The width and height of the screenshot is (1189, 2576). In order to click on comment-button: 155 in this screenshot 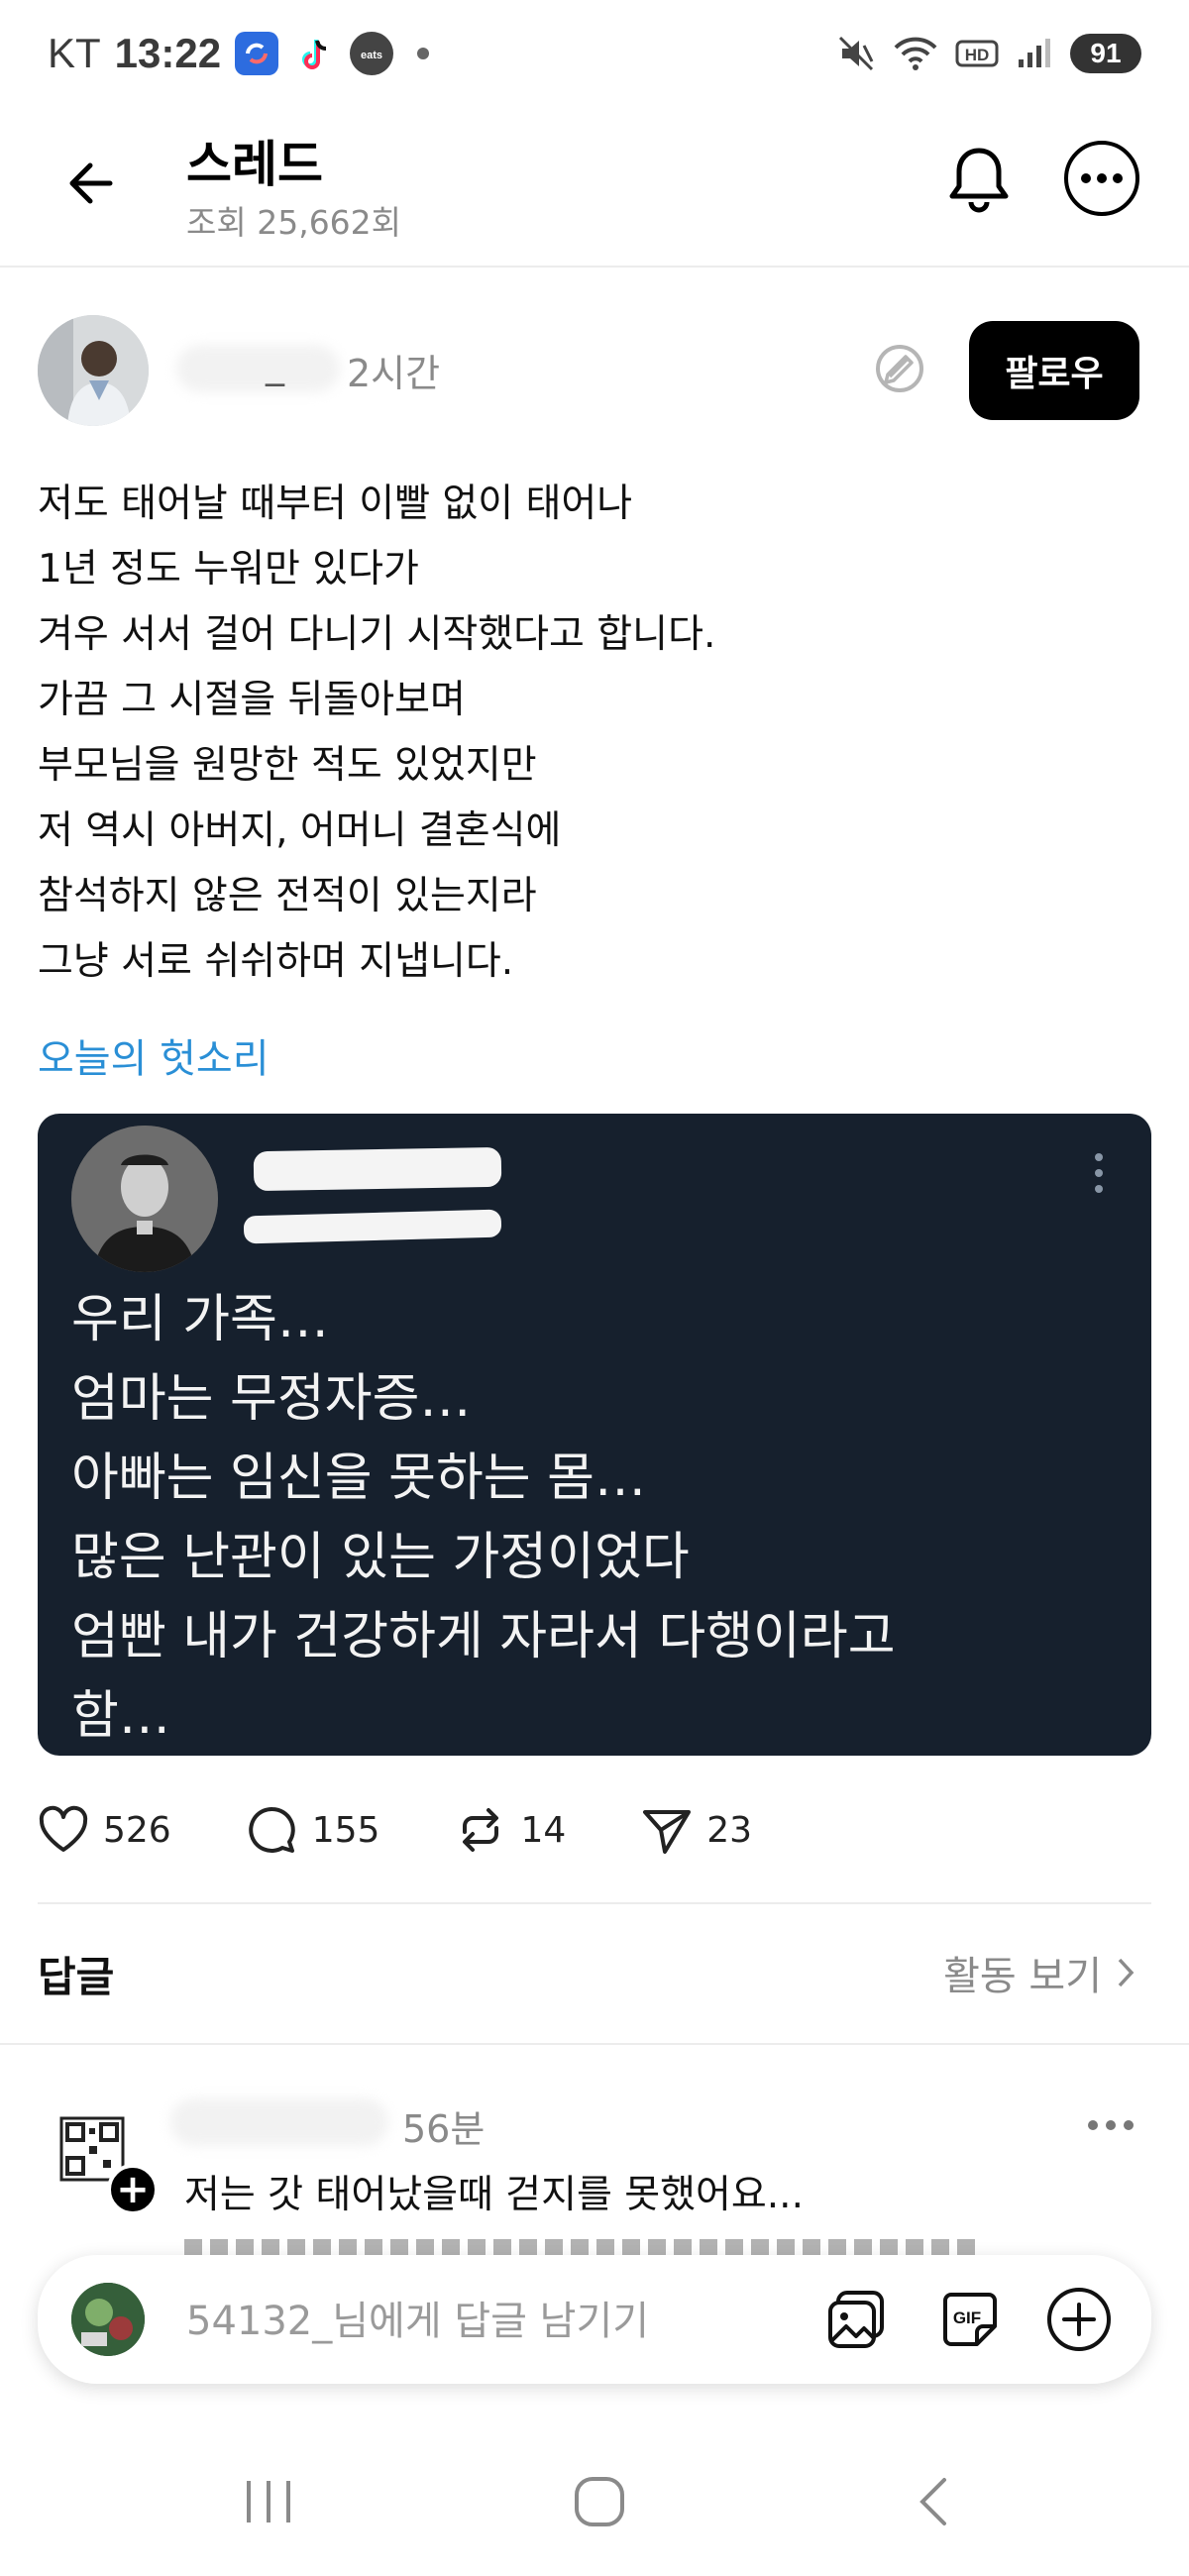, I will do `click(313, 1830)`.